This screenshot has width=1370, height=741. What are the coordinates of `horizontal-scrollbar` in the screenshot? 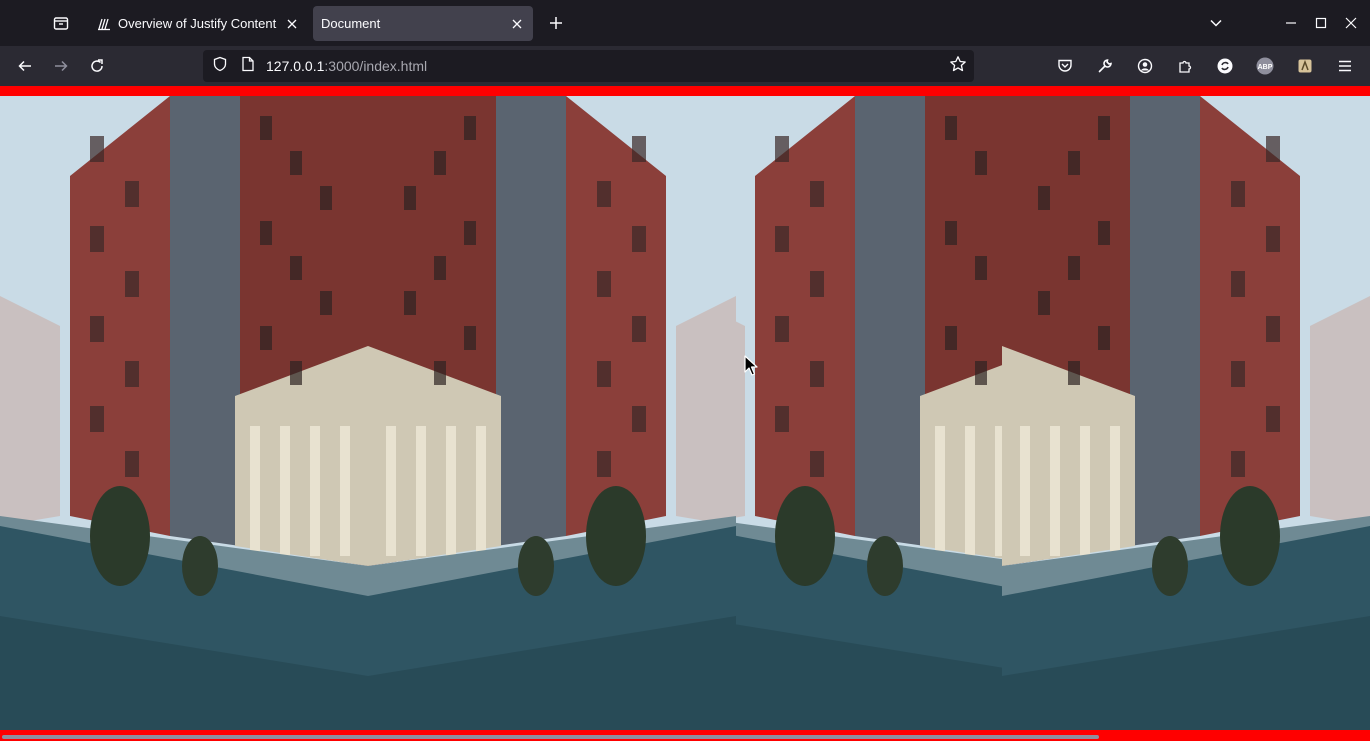 It's located at (685, 737).